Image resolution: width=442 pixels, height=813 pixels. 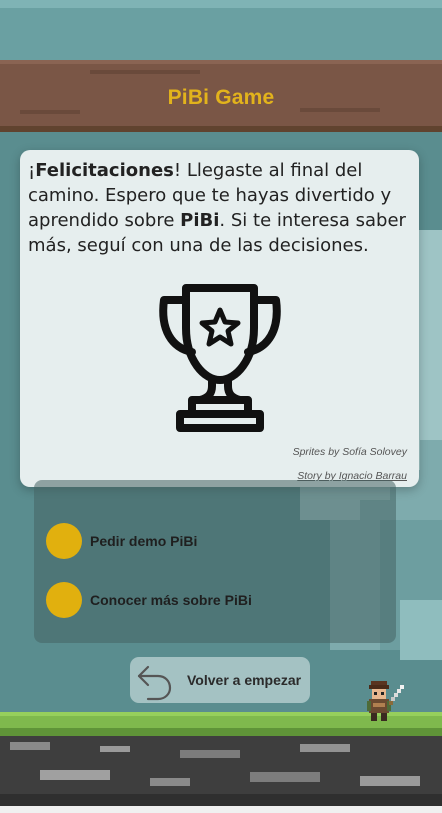 I want to click on option-learn-more: Conocer más sobre PiBi, so click(x=149, y=600).